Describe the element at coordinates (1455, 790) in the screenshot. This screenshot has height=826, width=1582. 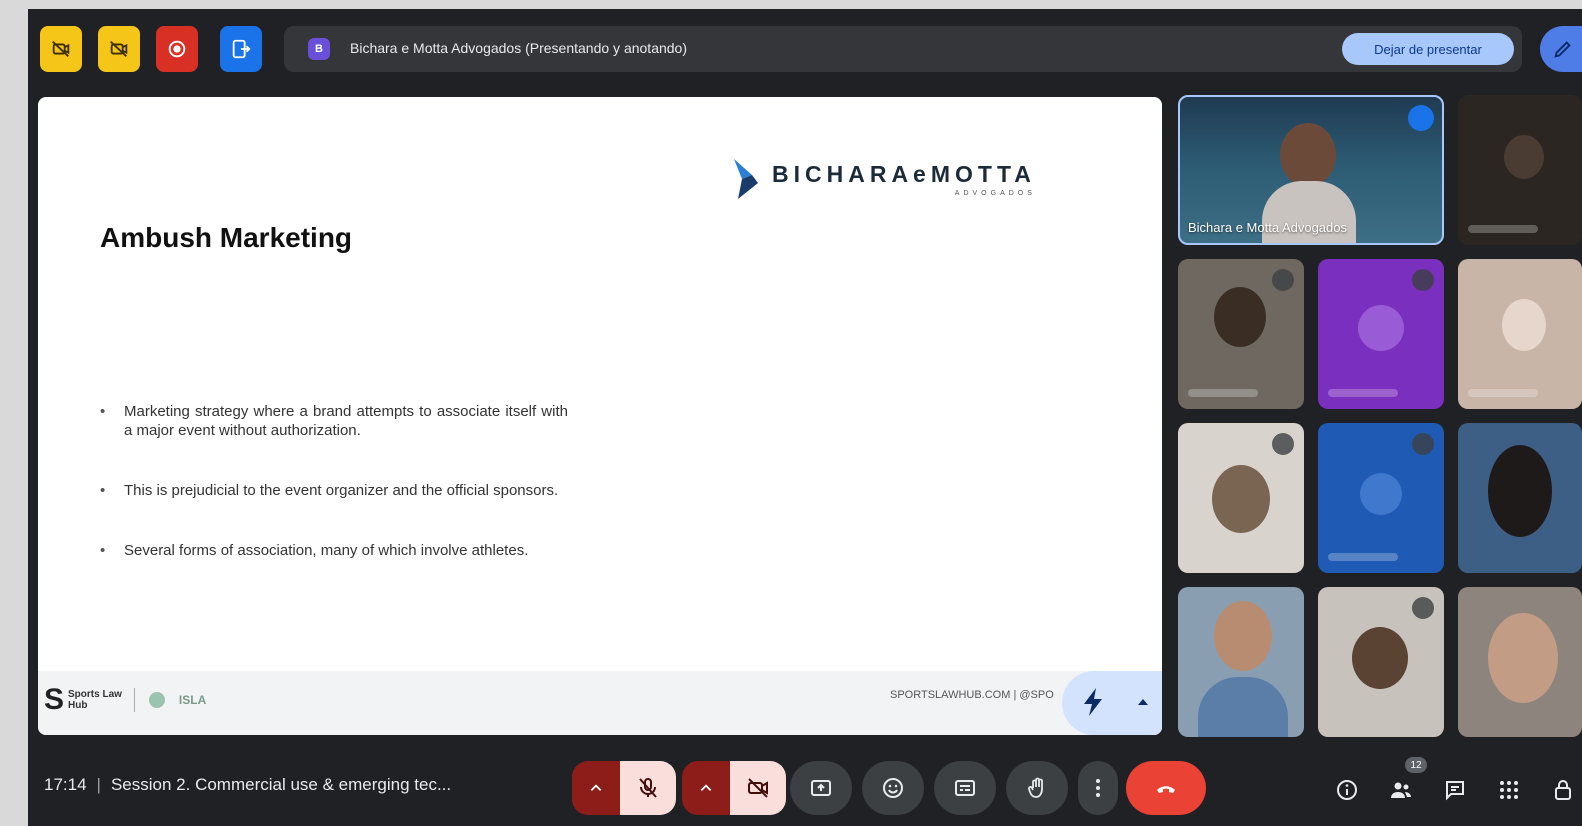
I see `chat-button` at that location.